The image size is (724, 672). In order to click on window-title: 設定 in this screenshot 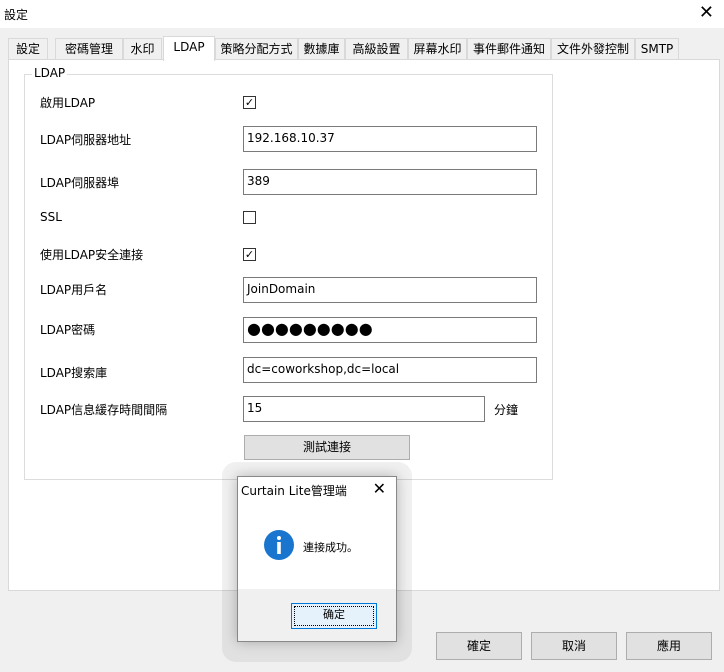, I will do `click(16, 15)`.